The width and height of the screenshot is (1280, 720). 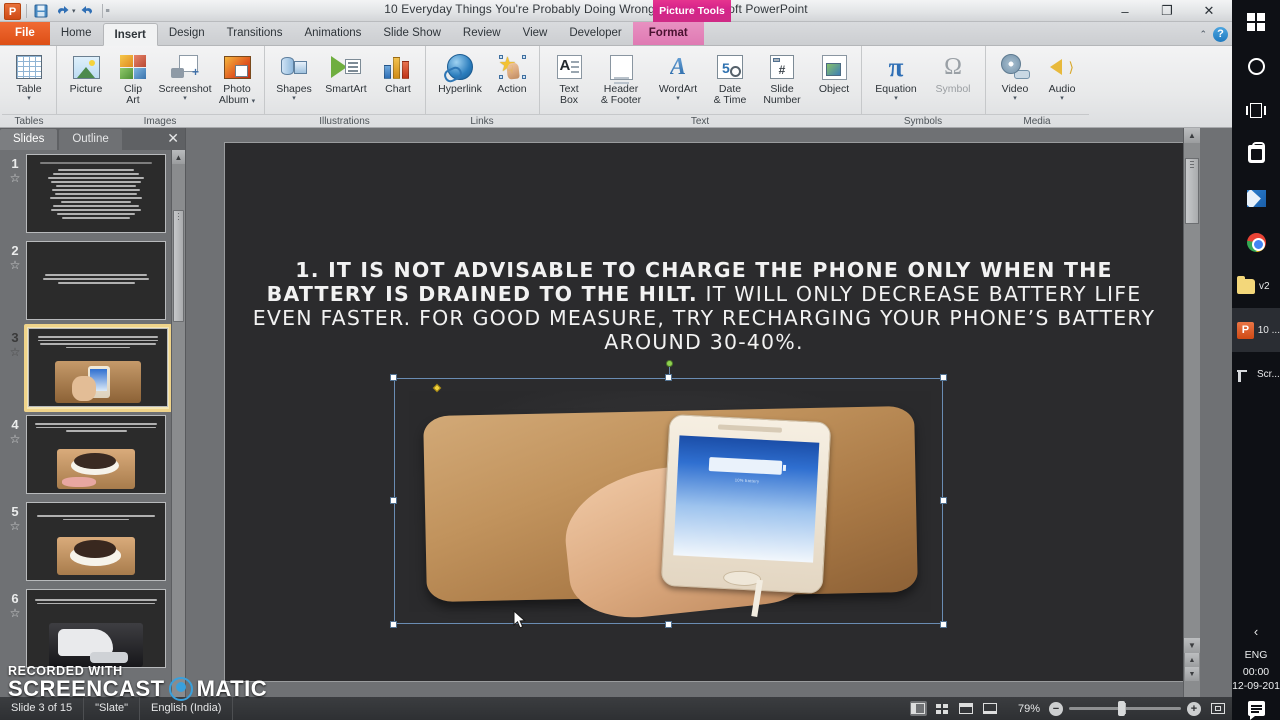 What do you see at coordinates (569, 78) in the screenshot?
I see `text-box-button: A Text Box` at bounding box center [569, 78].